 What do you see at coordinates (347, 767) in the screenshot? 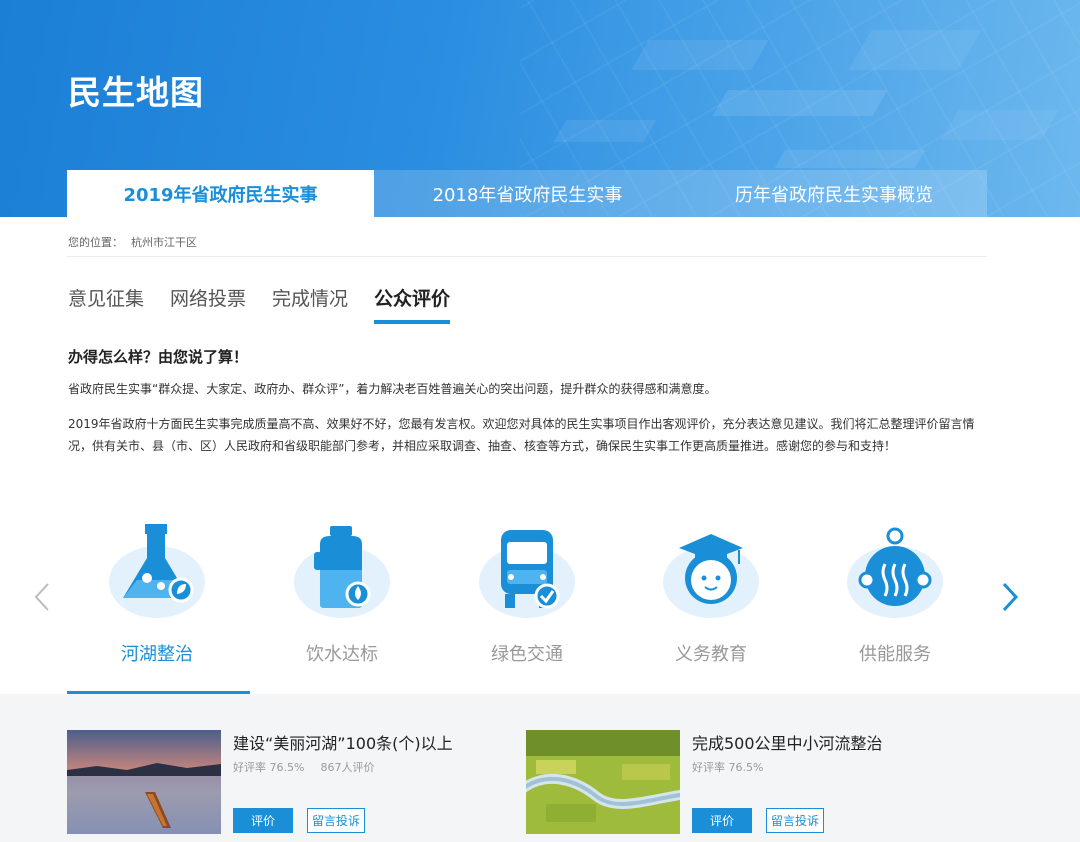
I see `review-count: 867人评价` at bounding box center [347, 767].